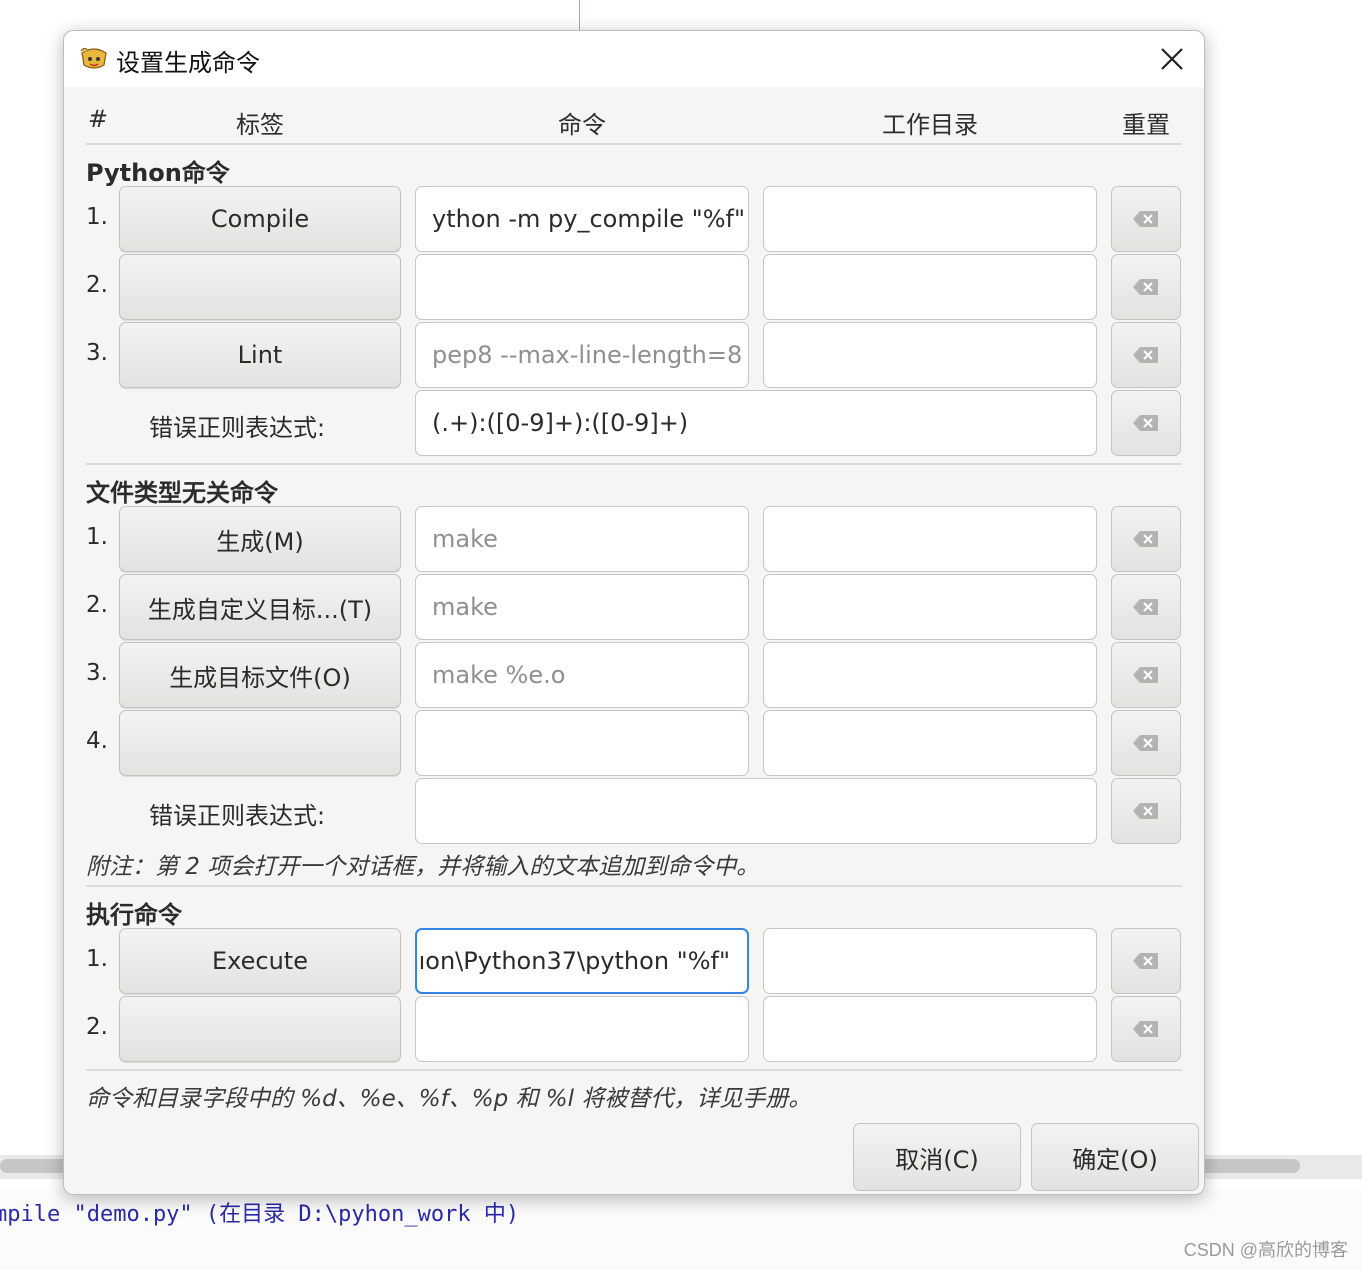  I want to click on command-text-prefix: ıon, so click(437, 961).